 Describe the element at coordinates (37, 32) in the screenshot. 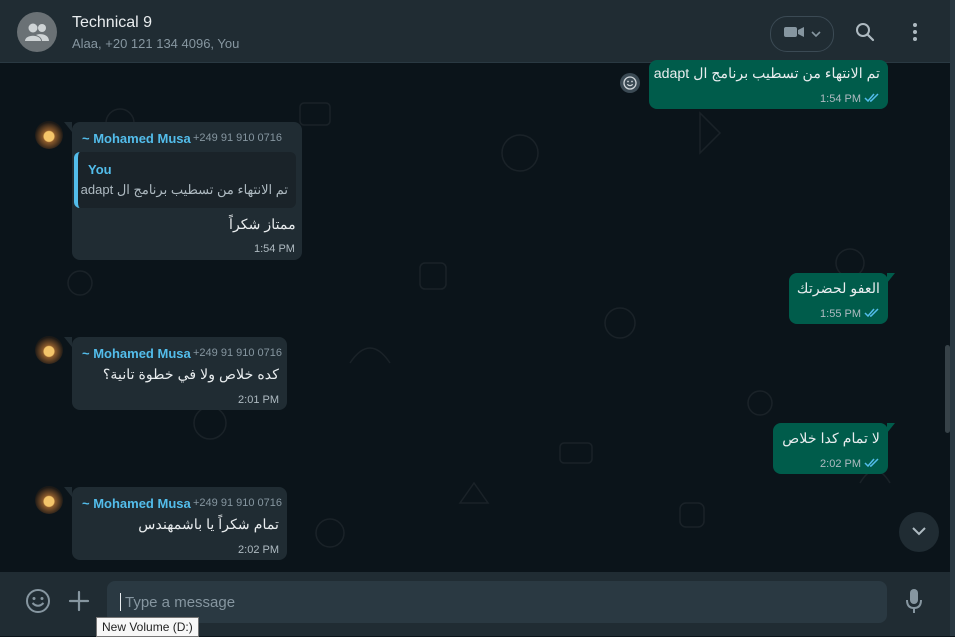

I see `group-avatar-icon` at that location.